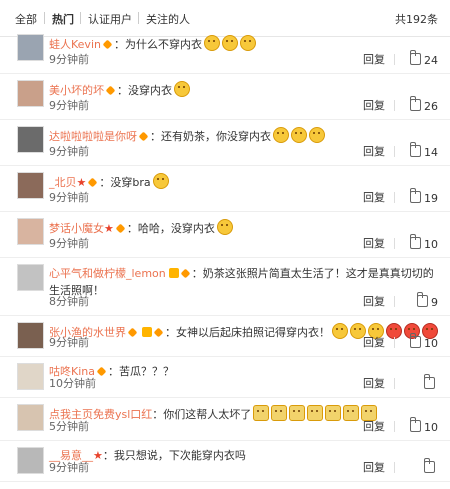 This screenshot has height=489, width=450. Describe the element at coordinates (69, 426) in the screenshot. I see `timestamp: 5分钟前` at that location.